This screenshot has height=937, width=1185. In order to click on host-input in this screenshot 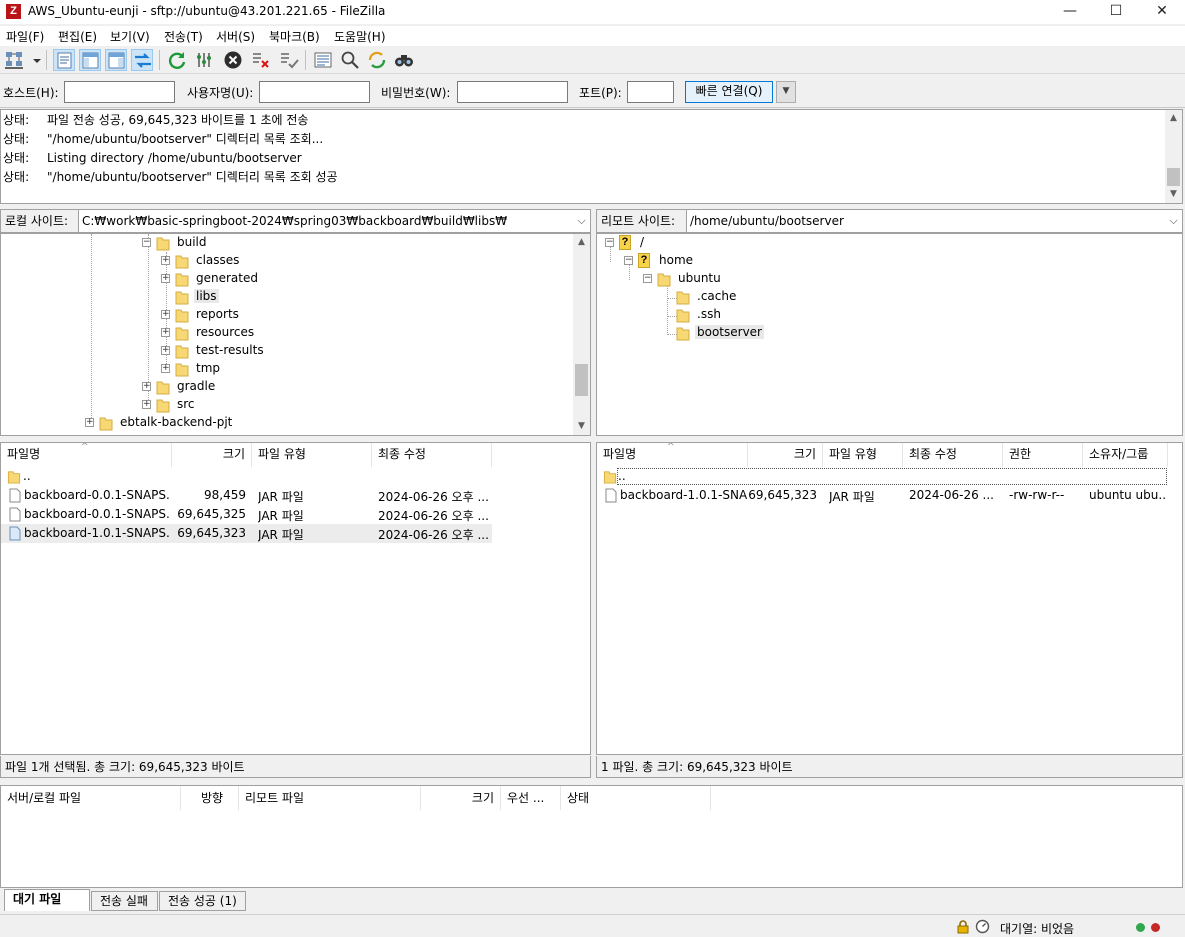, I will do `click(119, 92)`.